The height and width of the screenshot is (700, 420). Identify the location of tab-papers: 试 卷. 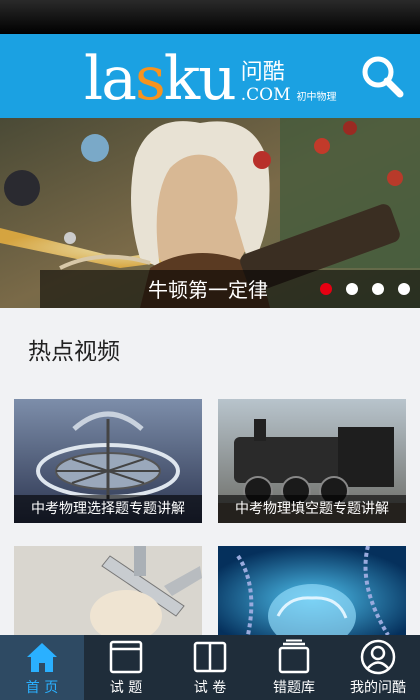
(210, 667).